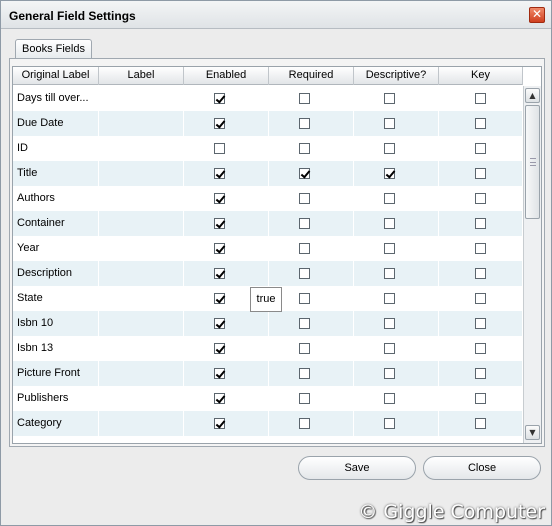 The width and height of the screenshot is (552, 526). I want to click on column-header-required: Required, so click(311, 76).